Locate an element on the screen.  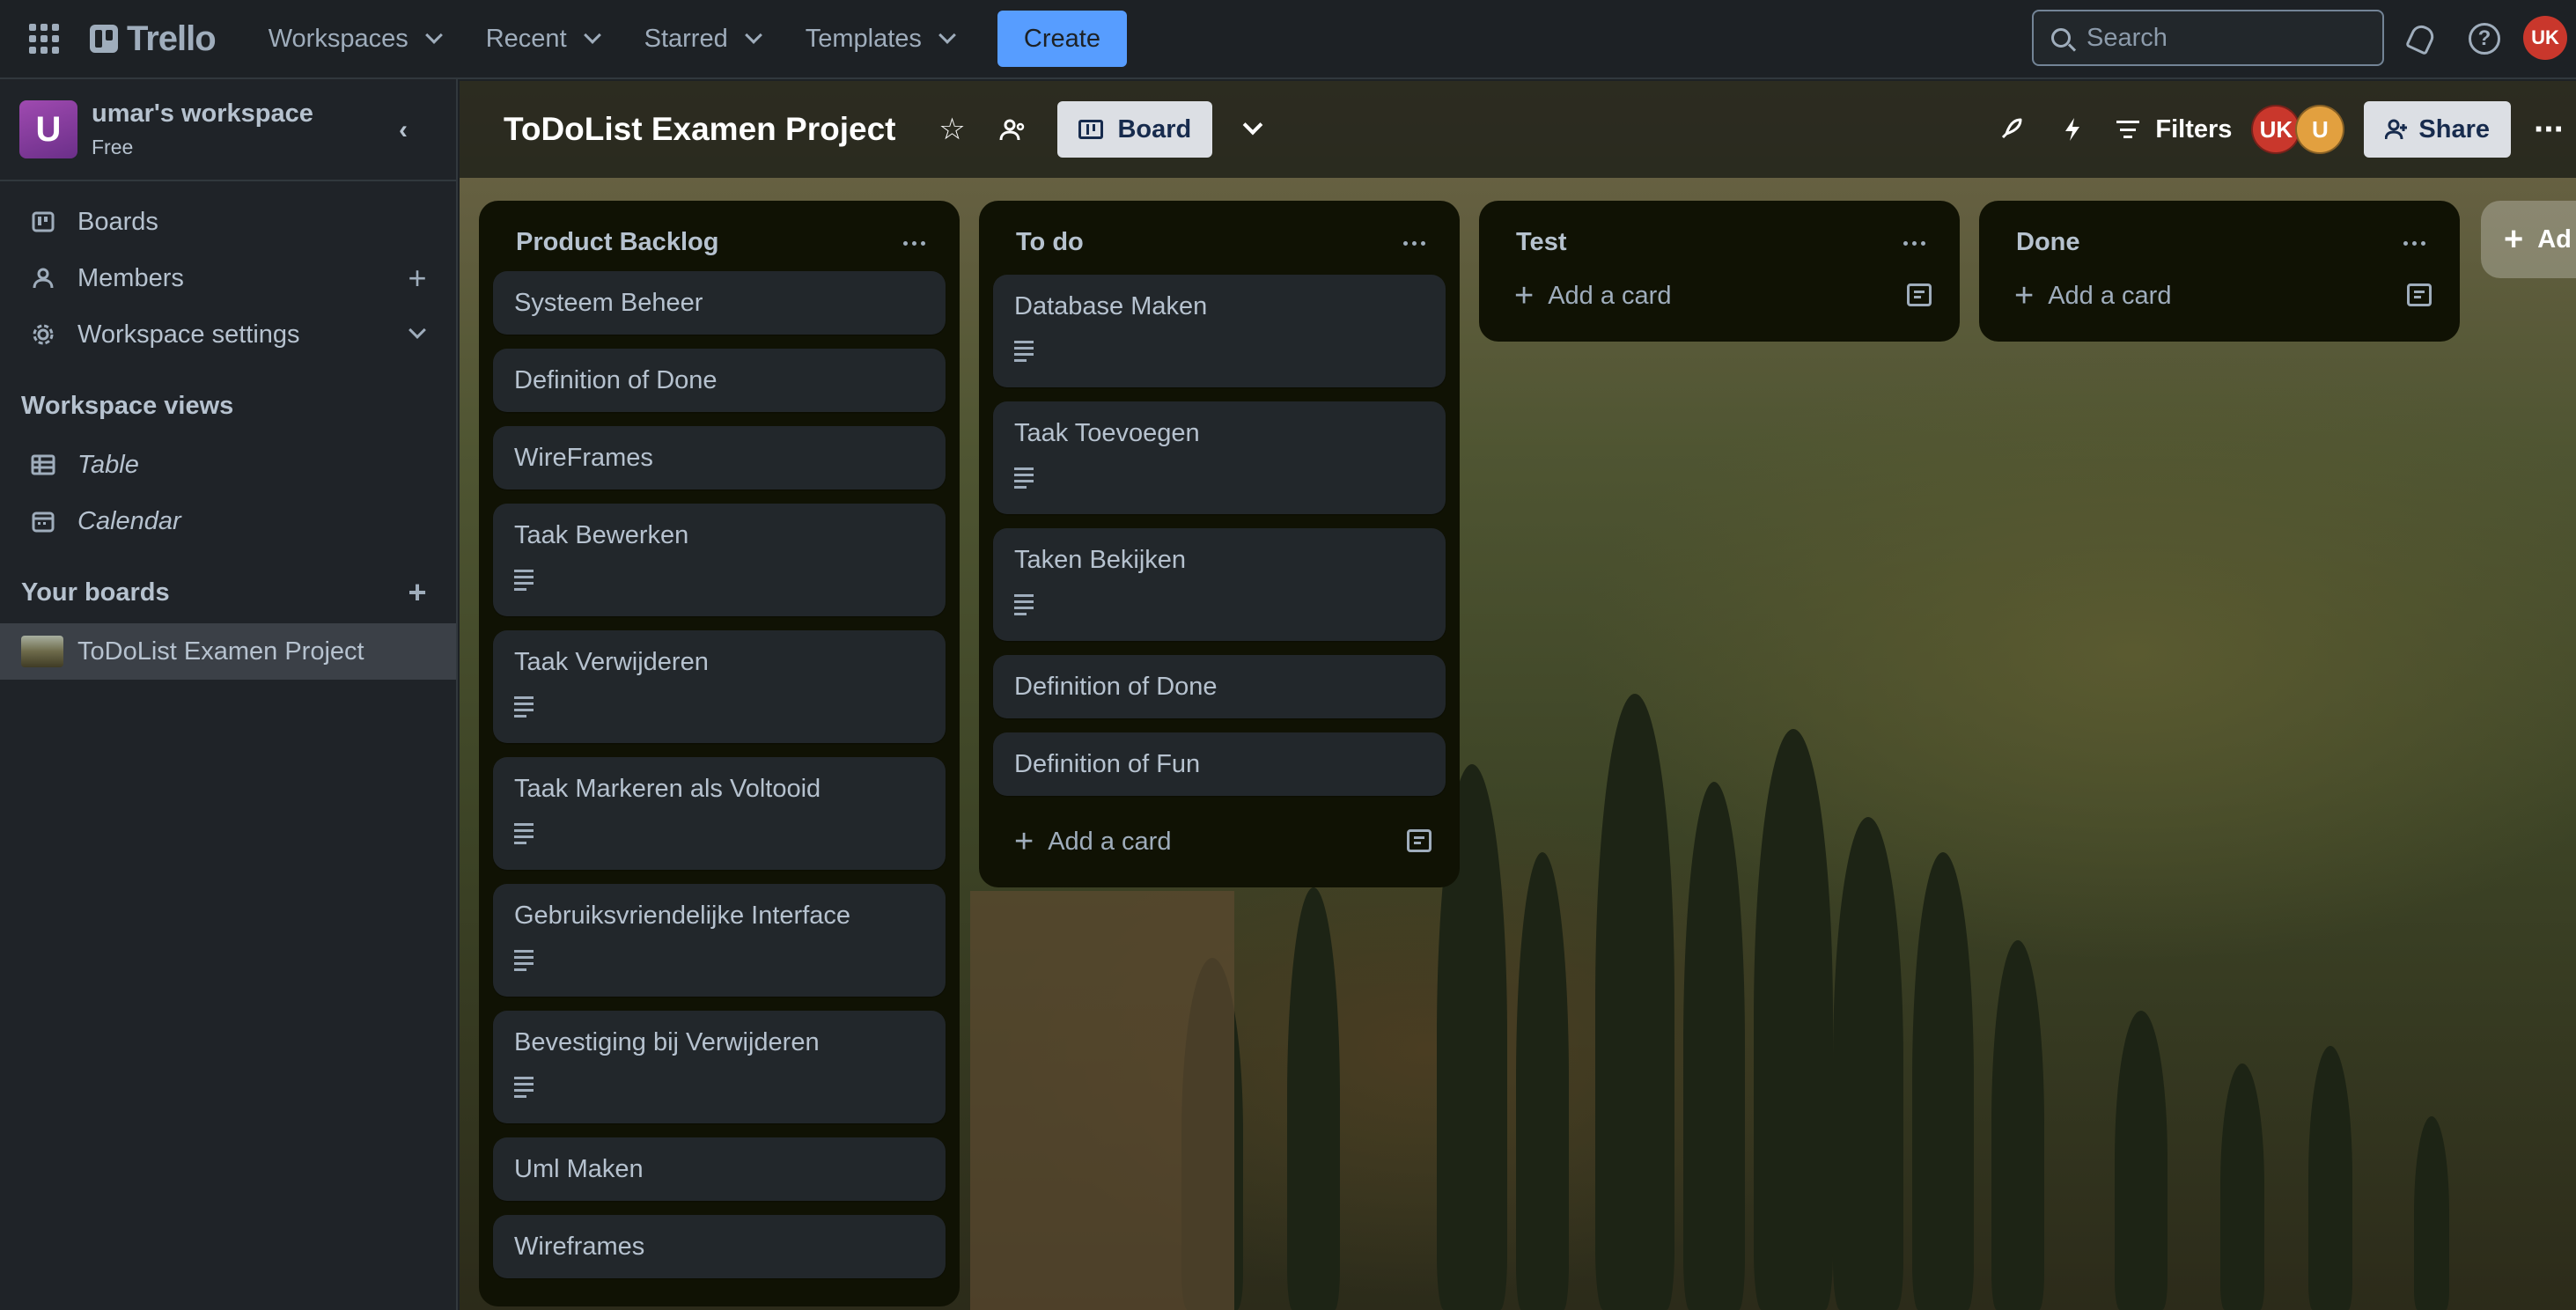
sidebar-item-members: Members + is located at coordinates (228, 278).